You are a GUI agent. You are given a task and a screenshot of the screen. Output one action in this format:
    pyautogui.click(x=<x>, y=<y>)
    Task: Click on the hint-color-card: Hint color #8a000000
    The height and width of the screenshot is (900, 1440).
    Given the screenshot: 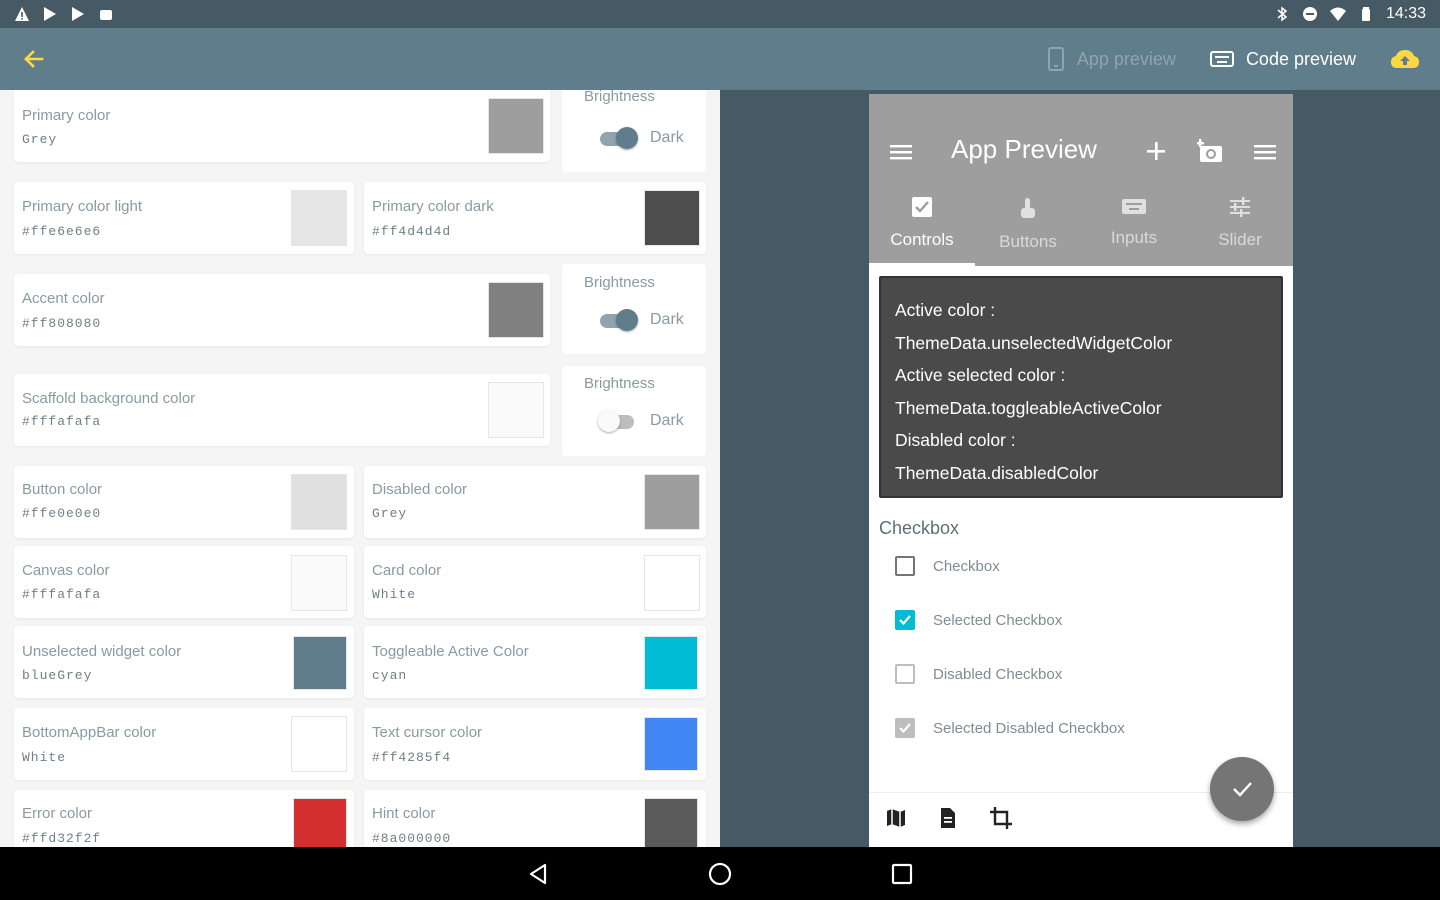 What is the action you would take?
    pyautogui.click(x=535, y=818)
    